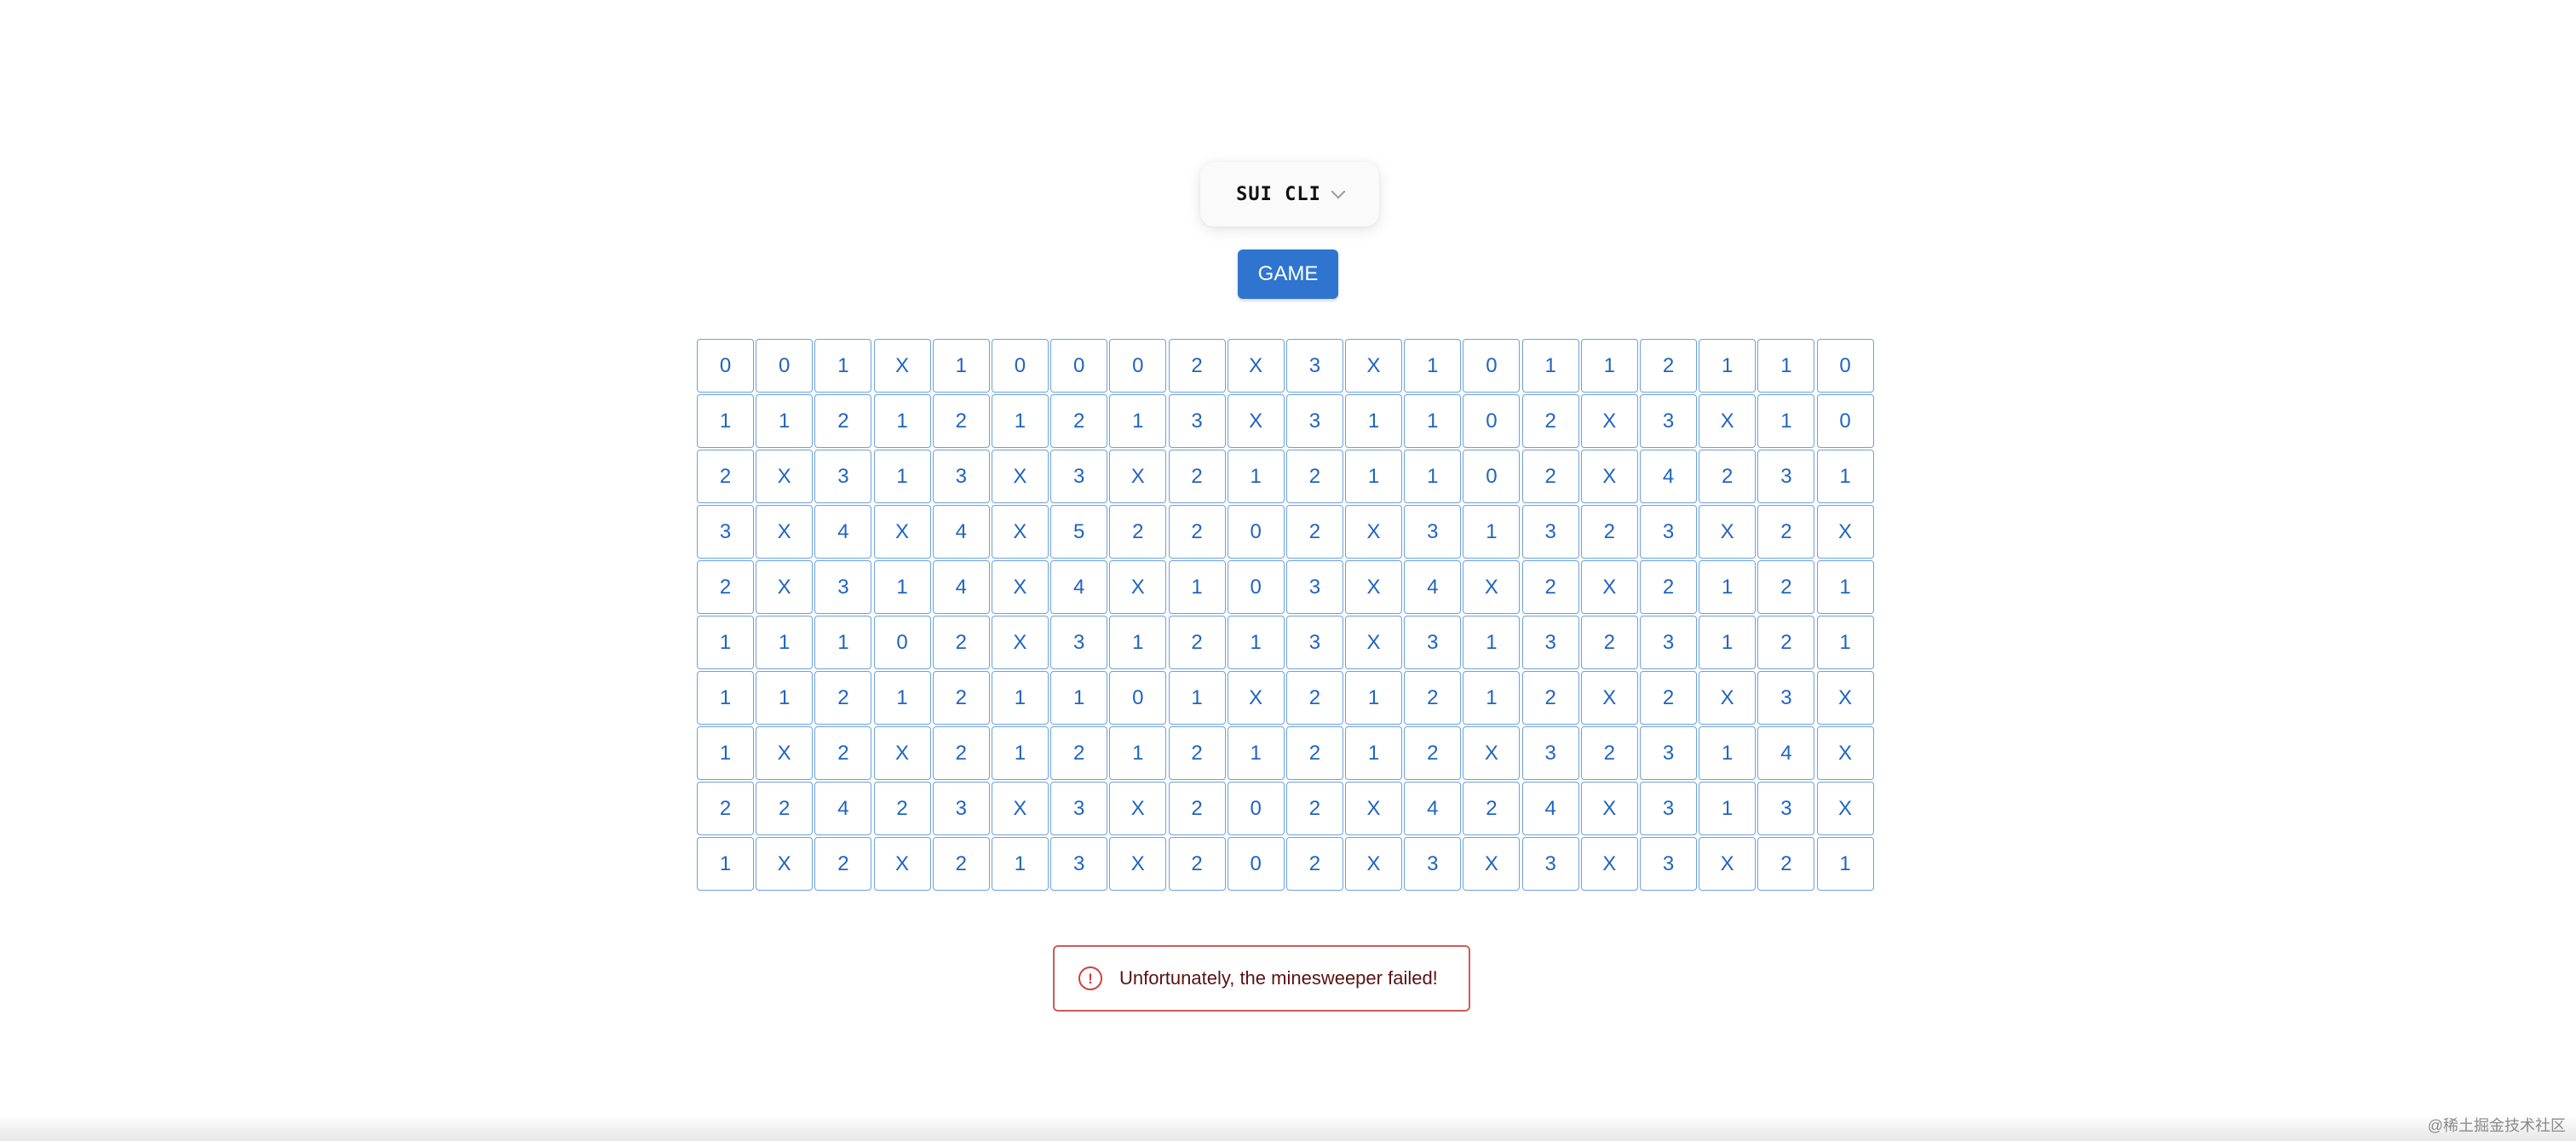 The width and height of the screenshot is (2576, 1141). I want to click on game-button: GAME, so click(1288, 274).